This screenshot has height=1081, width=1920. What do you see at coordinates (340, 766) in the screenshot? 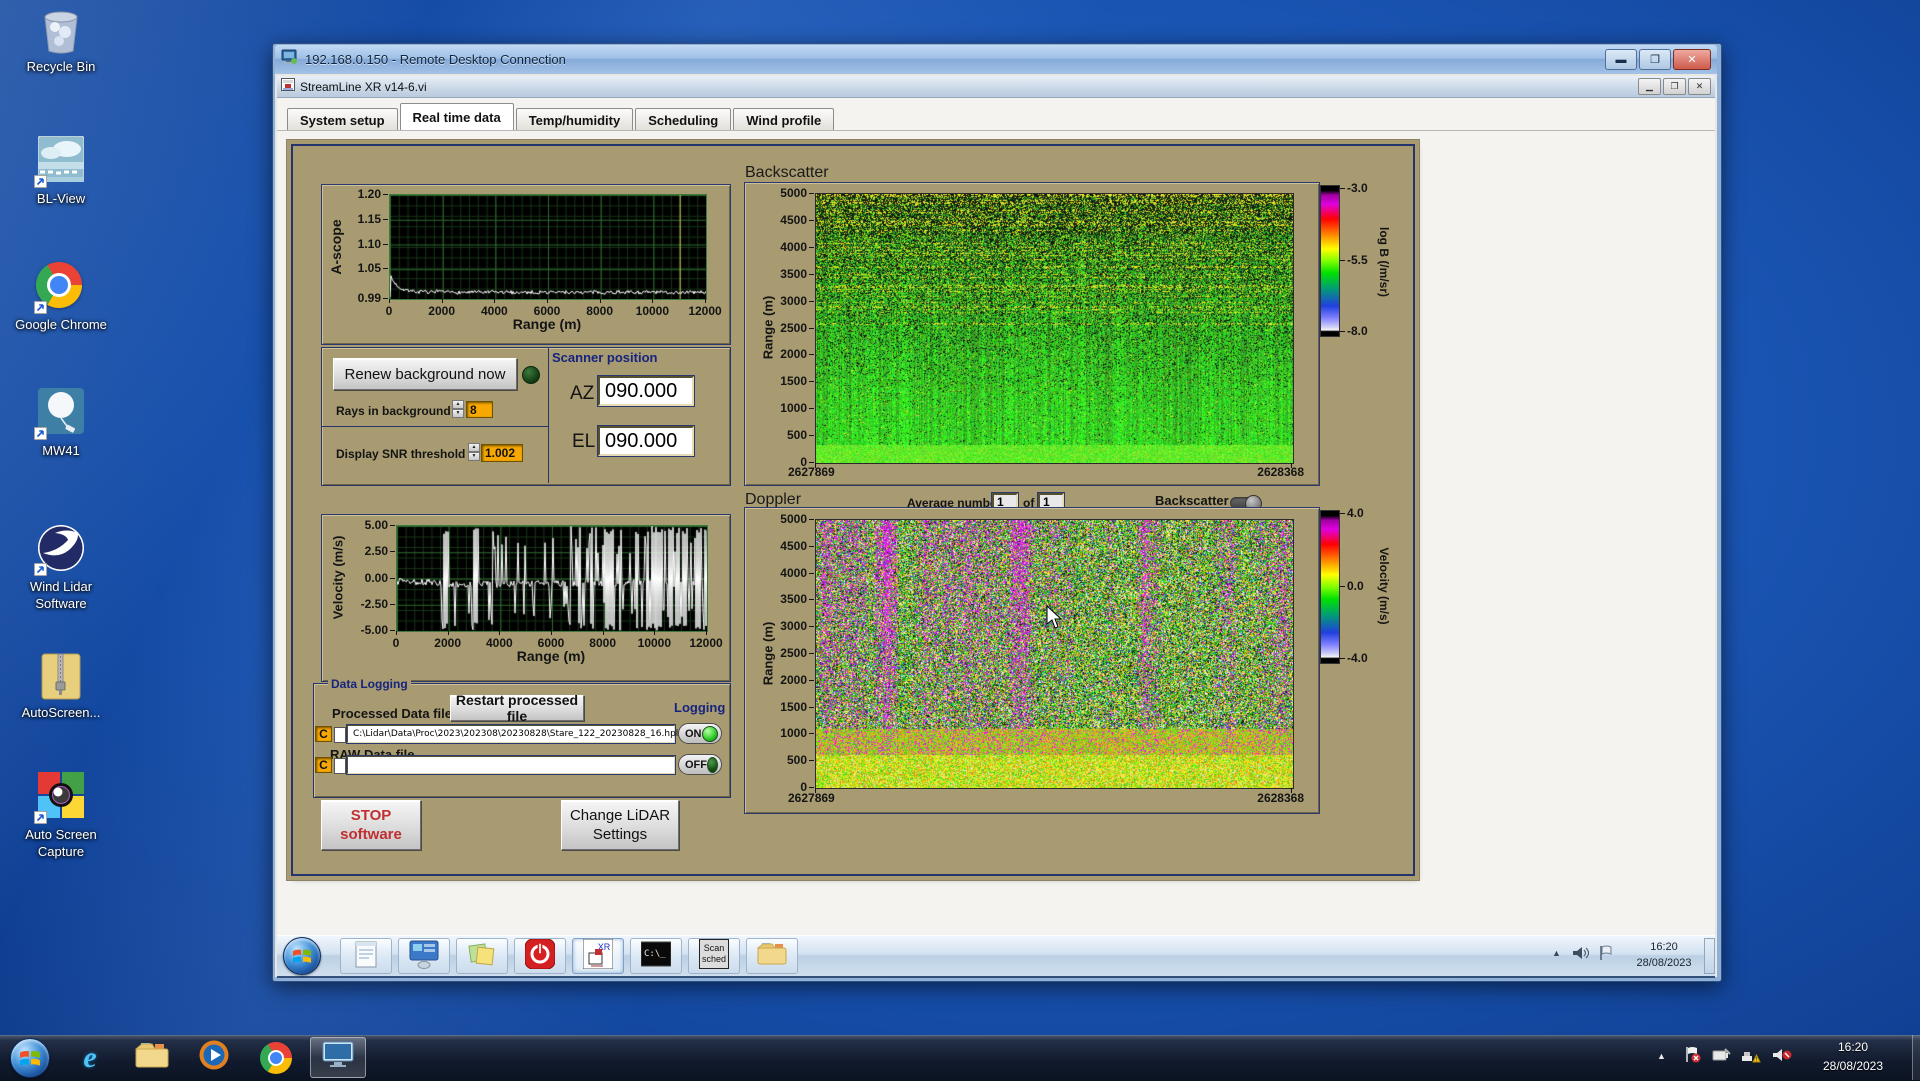
I see `raw-browse-icon` at bounding box center [340, 766].